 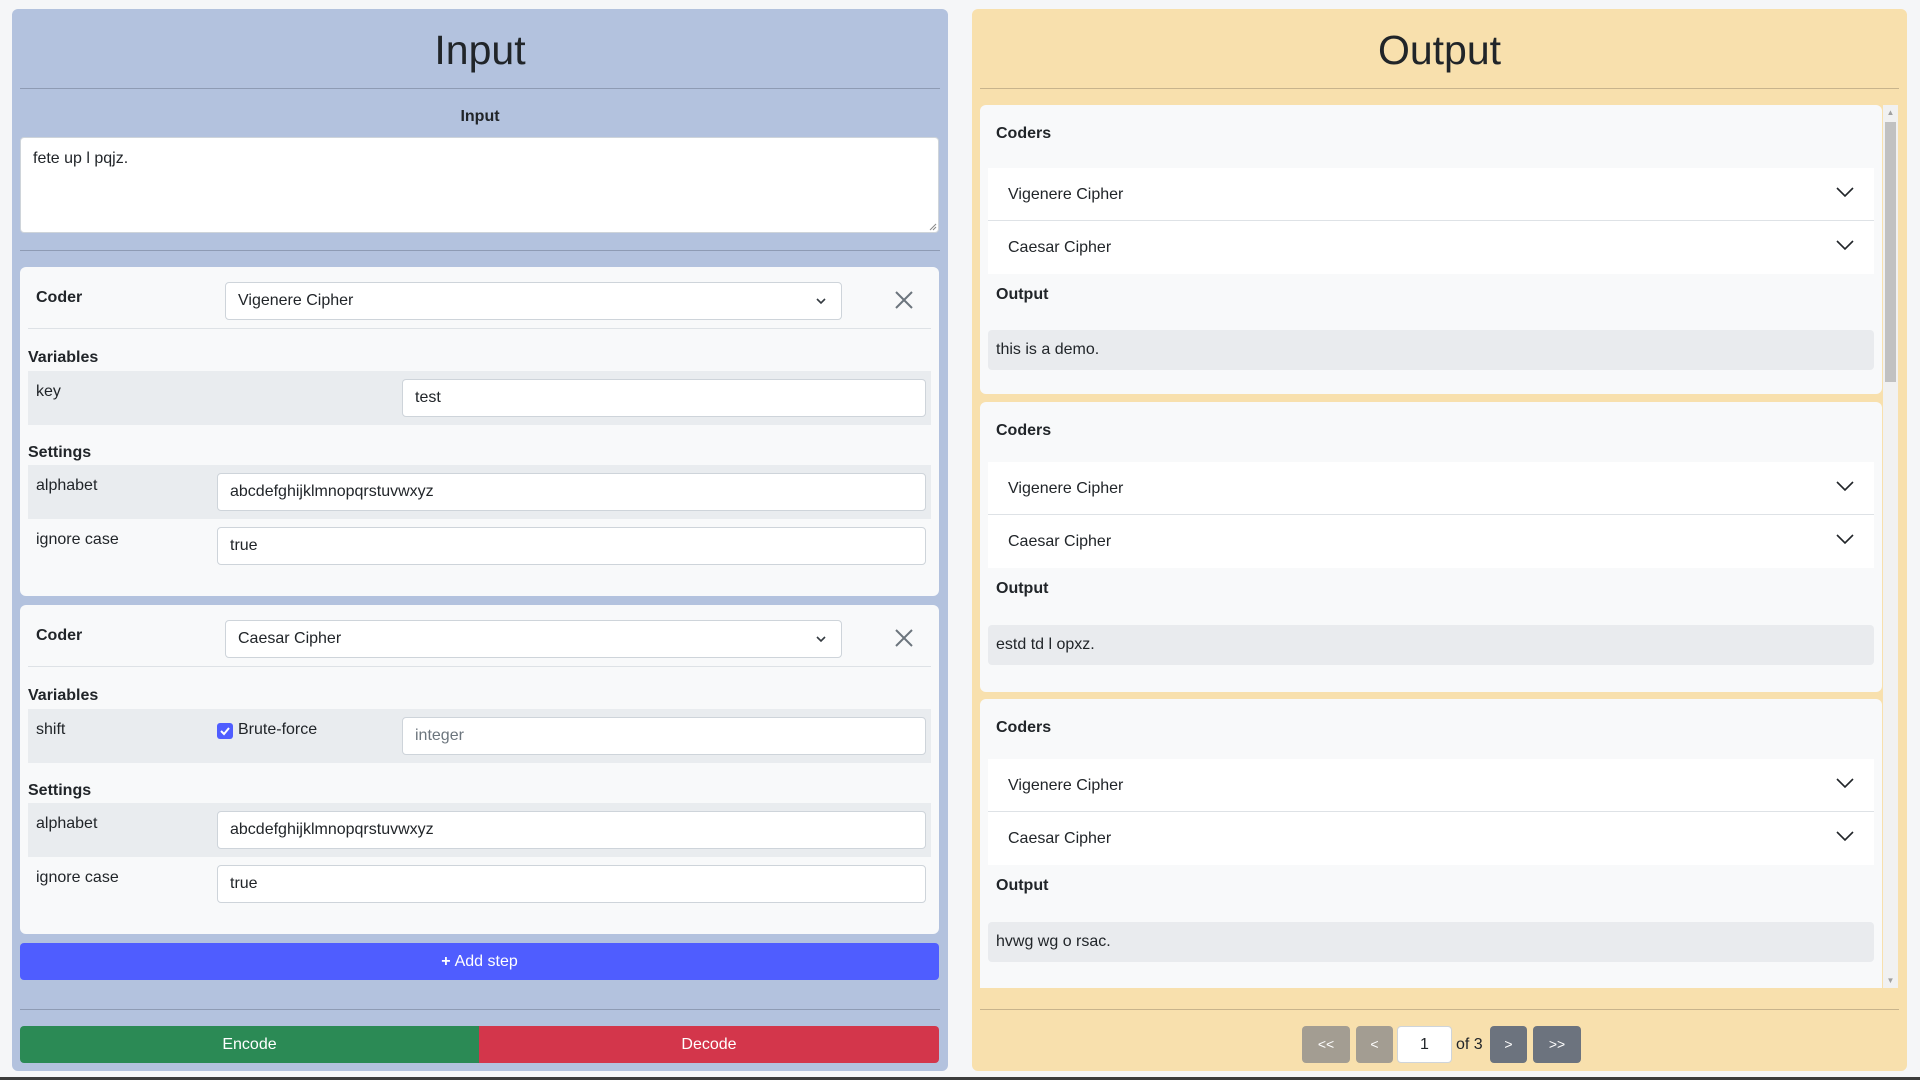 I want to click on coder-select-value: Vigenere Cipher, so click(x=296, y=300).